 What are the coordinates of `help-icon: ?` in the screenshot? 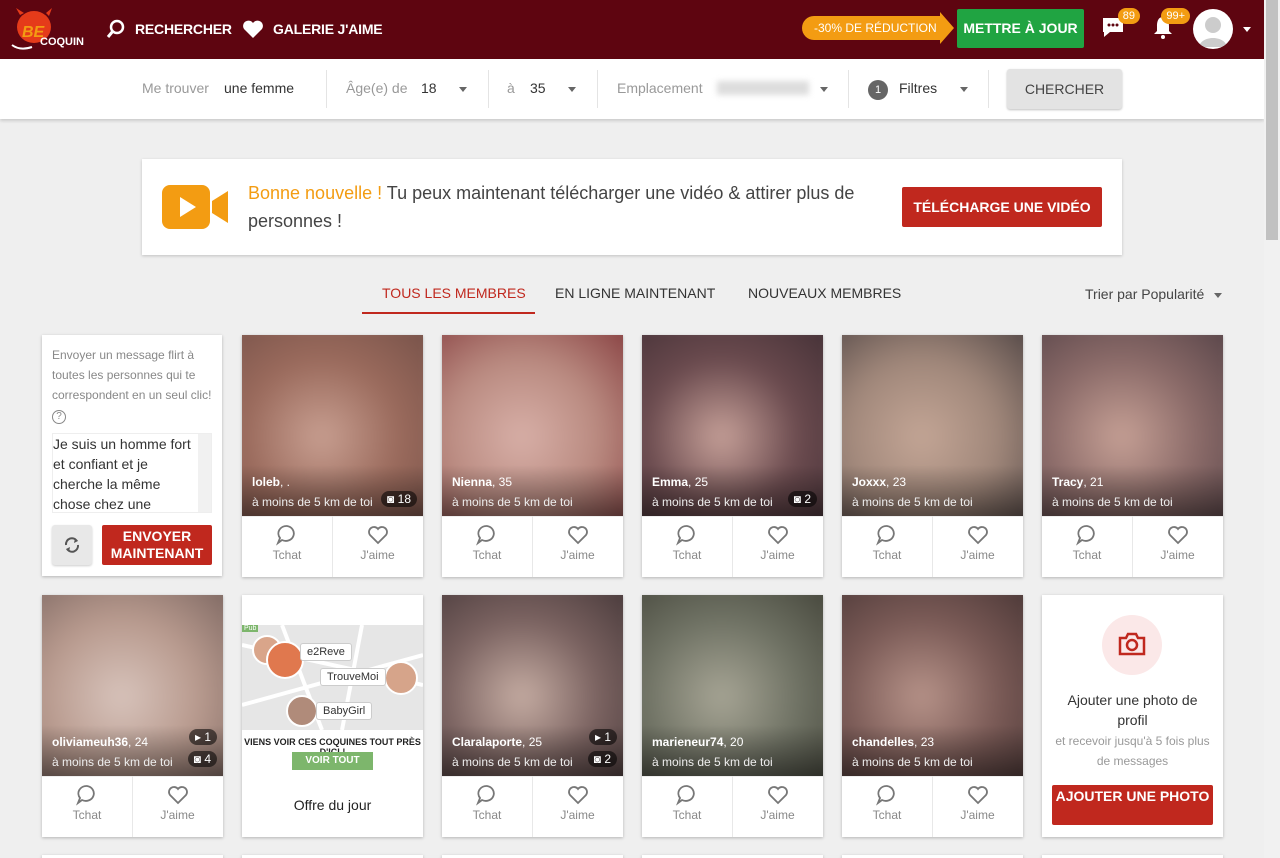 It's located at (59, 417).